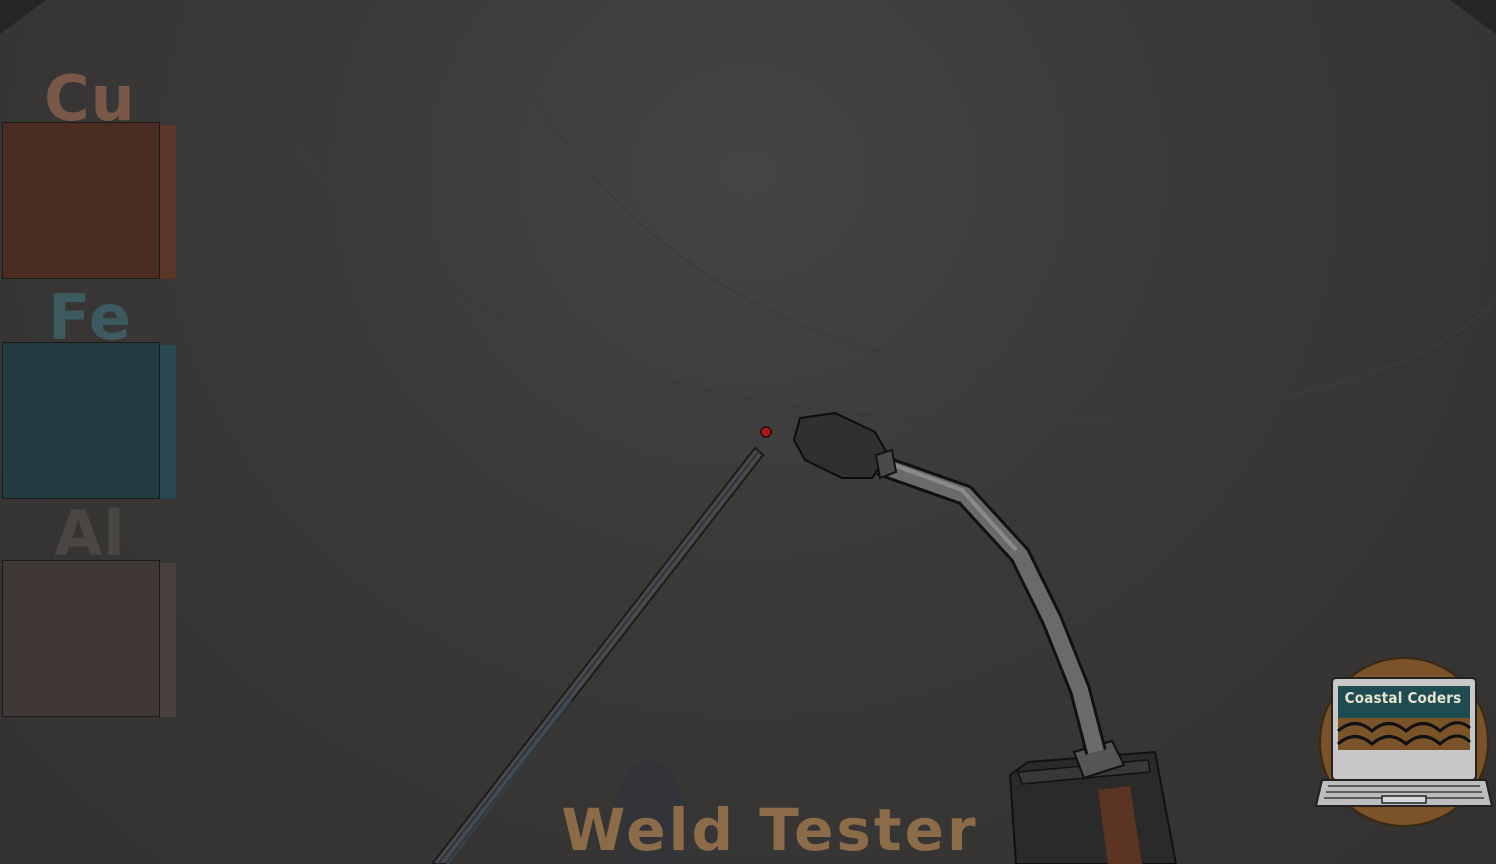  I want to click on logo-text: Coastal Coders, so click(1403, 698).